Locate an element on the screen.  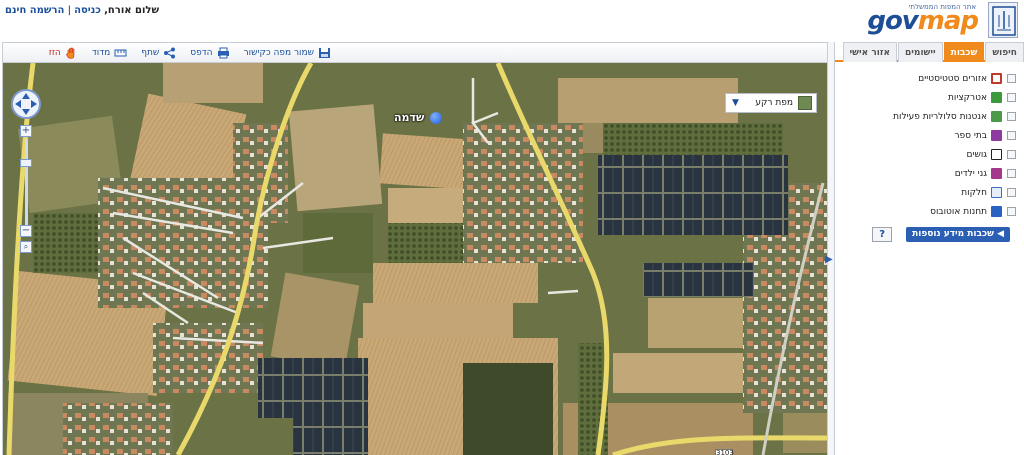
more-layers-label: שכבות מידע נוספות is located at coordinates (953, 234).